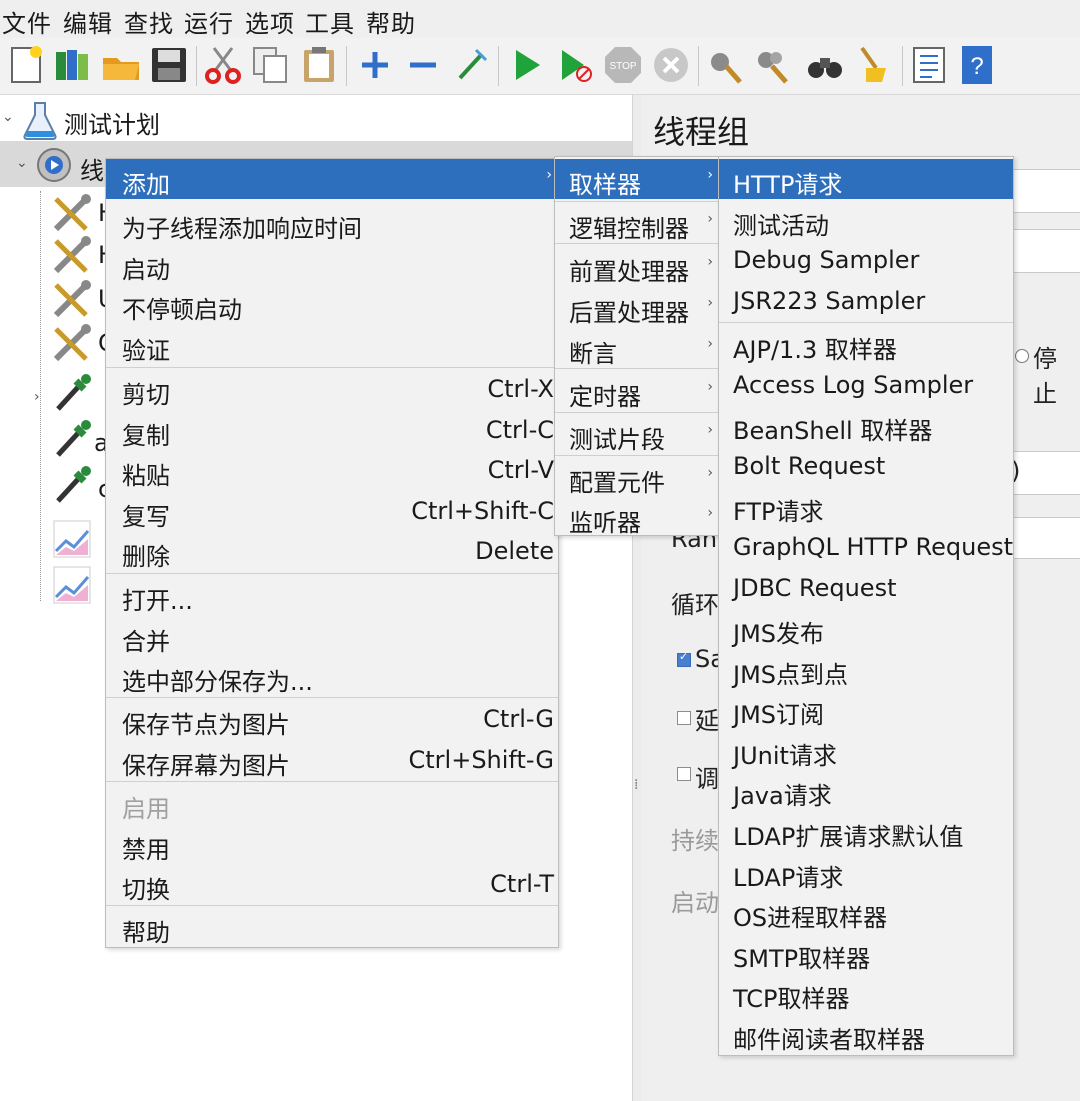 Image resolution: width=1080 pixels, height=1101 pixels. Describe the element at coordinates (330, 21) in the screenshot. I see `menu-tools: 工具` at that location.